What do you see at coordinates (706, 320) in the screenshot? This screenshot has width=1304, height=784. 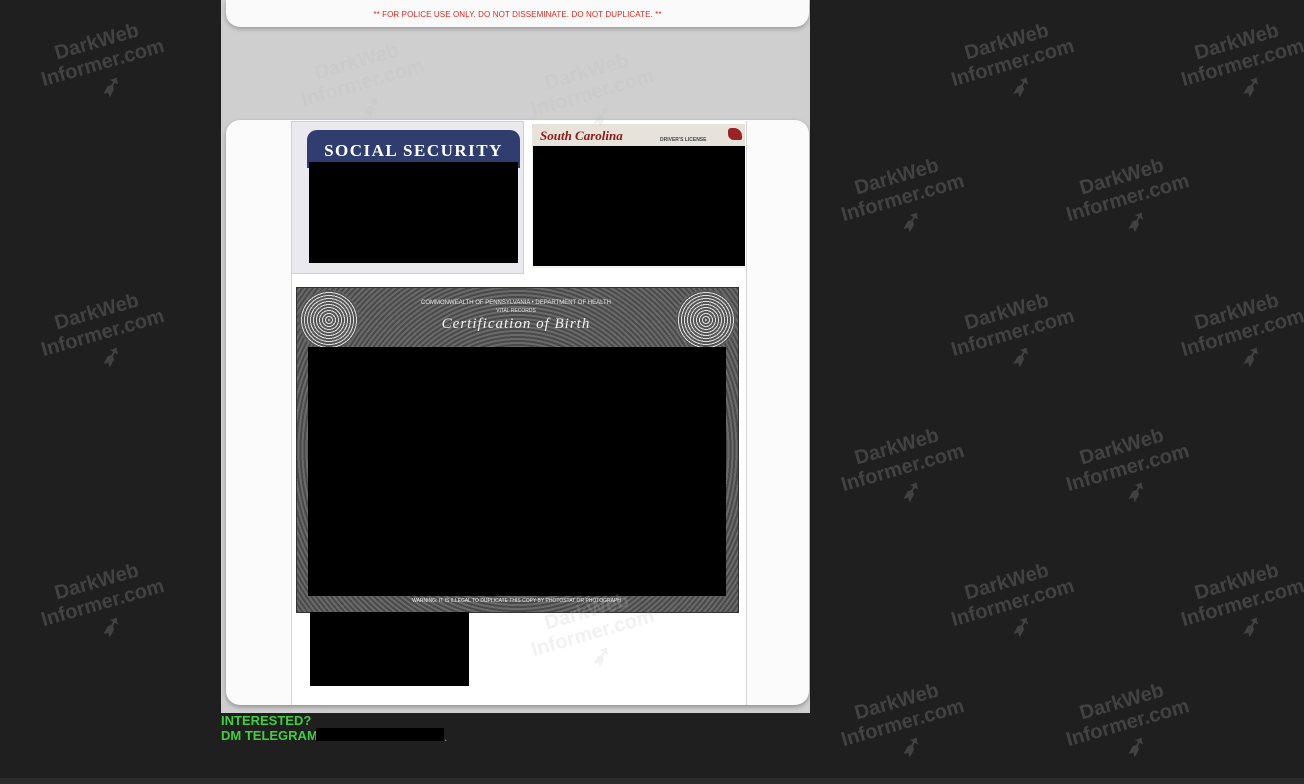 I see `rosette-right-icon` at bounding box center [706, 320].